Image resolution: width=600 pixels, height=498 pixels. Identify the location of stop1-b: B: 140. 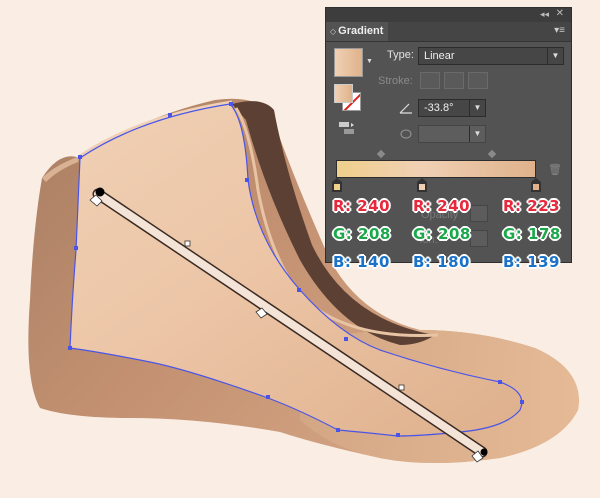
(361, 262).